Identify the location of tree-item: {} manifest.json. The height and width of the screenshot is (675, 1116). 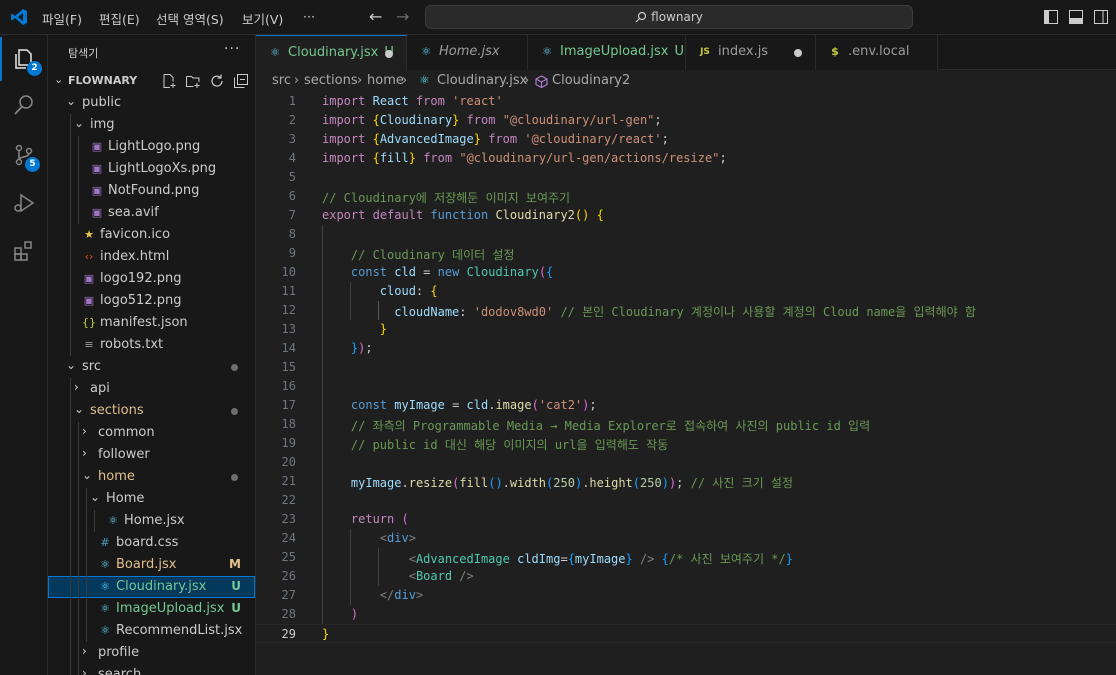
(151, 323).